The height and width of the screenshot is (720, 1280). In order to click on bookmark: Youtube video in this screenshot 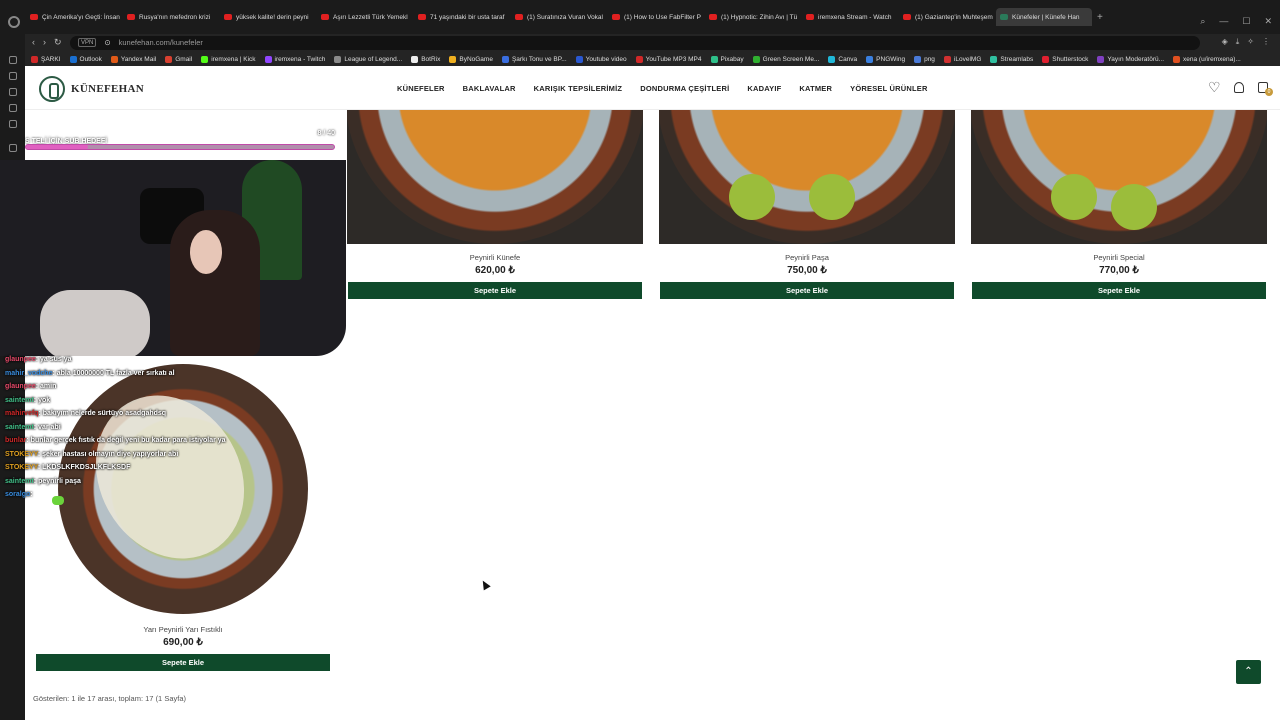, I will do `click(601, 59)`.